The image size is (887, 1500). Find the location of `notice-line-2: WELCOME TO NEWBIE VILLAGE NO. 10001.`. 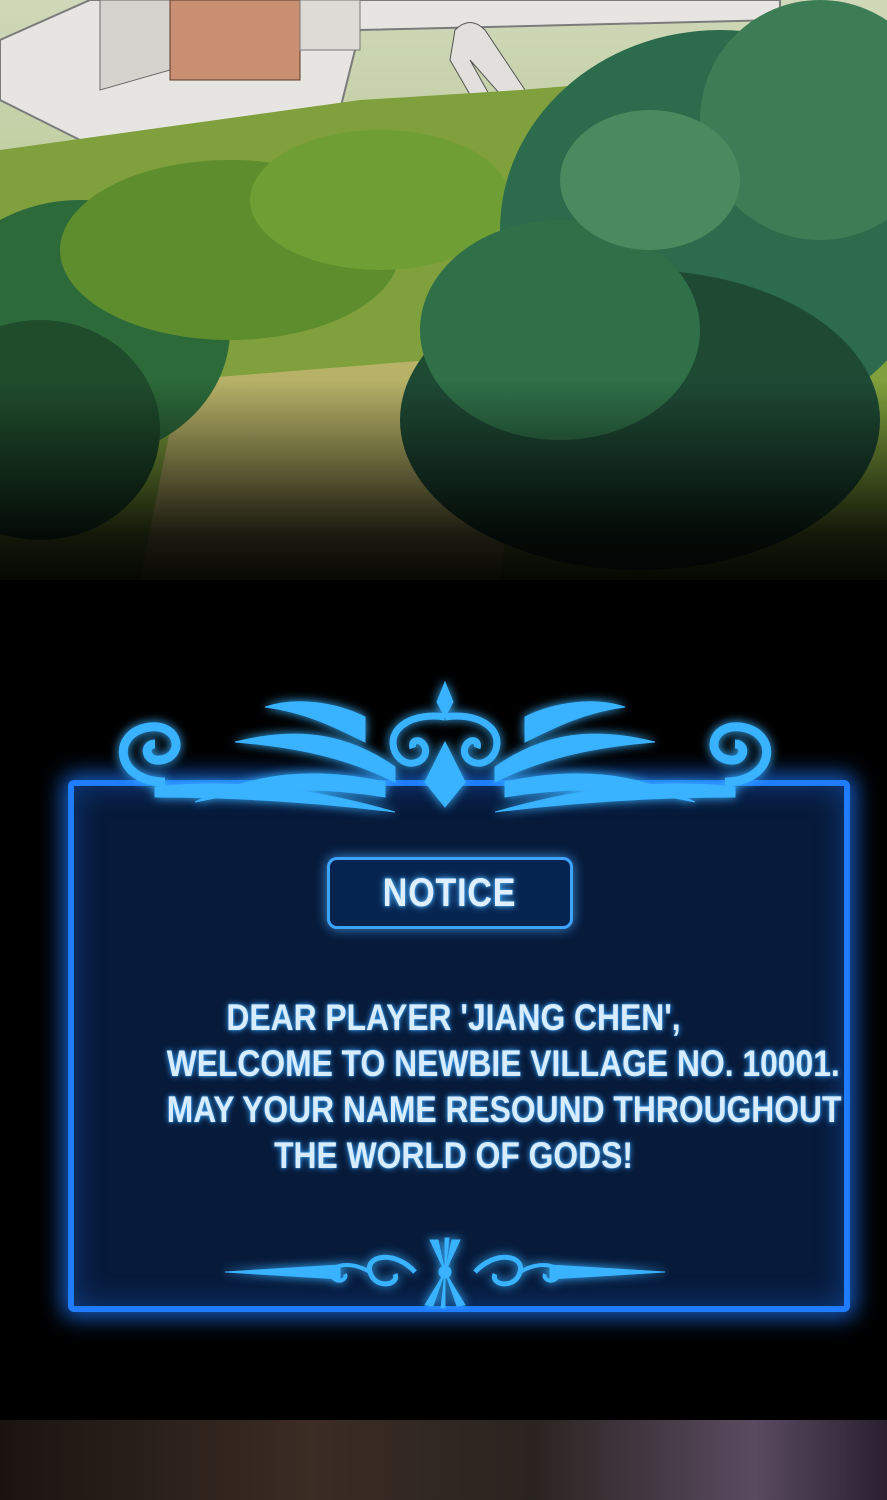

notice-line-2: WELCOME TO NEWBIE VILLAGE NO. 10001. is located at coordinates (503, 1063).